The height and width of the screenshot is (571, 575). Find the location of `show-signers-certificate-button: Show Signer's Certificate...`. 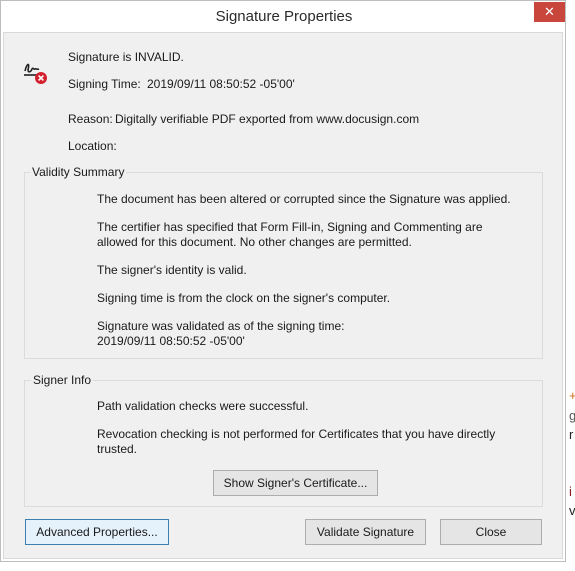

show-signers-certificate-button: Show Signer's Certificate... is located at coordinates (295, 483).